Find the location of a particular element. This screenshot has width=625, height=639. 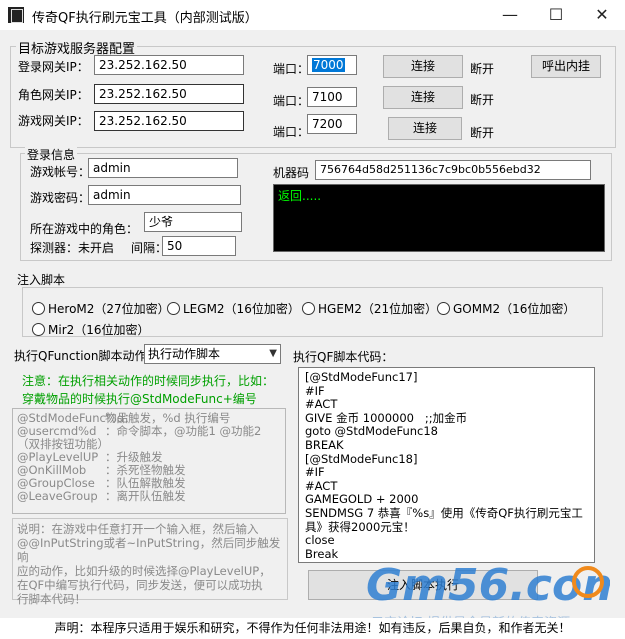

radio-mir2: Mir2（16位加密） is located at coordinates (91, 329).